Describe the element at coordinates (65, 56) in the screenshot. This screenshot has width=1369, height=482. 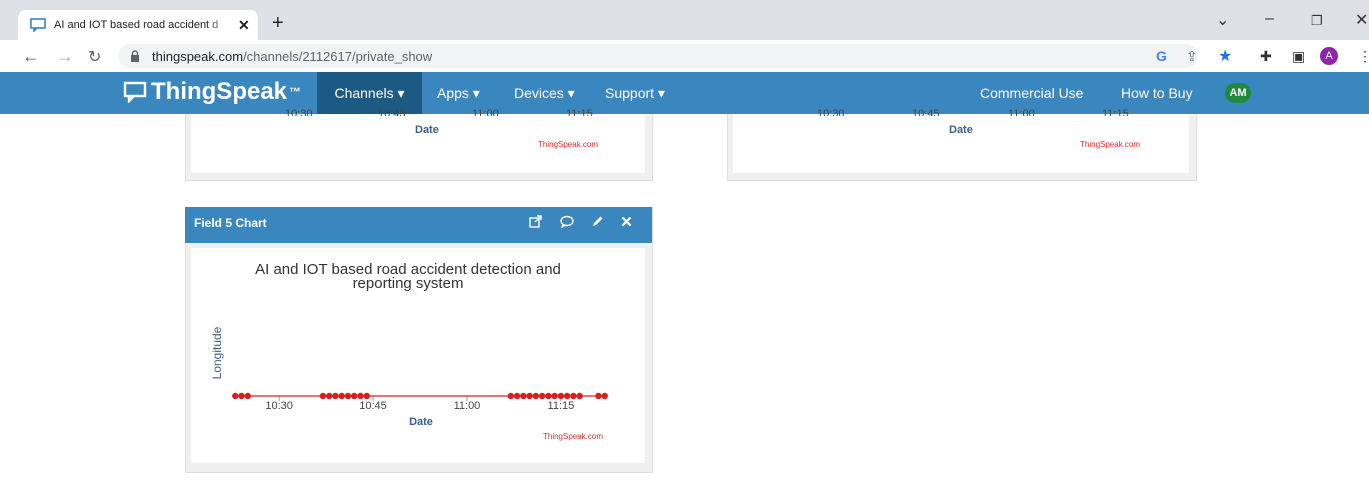
I see `forward-icon: →` at that location.